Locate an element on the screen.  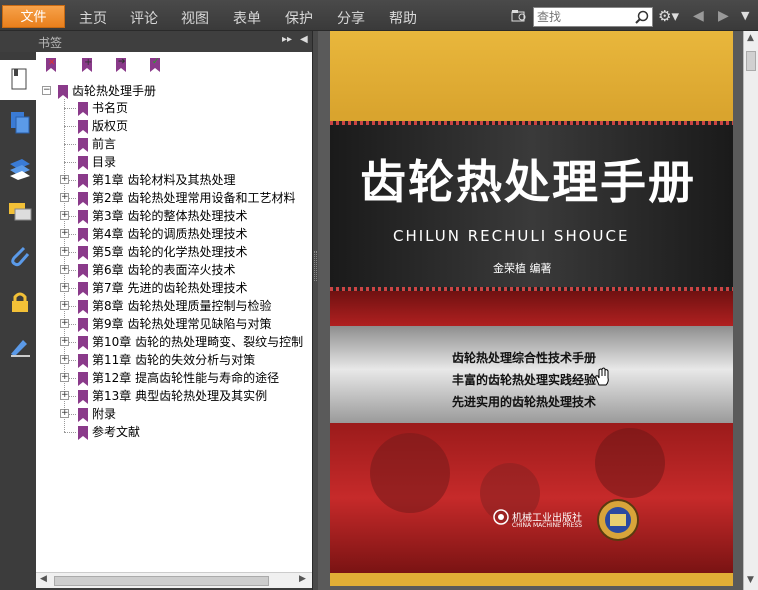
delete-bookmark-icon: ✕ is located at coordinates (53, 64).